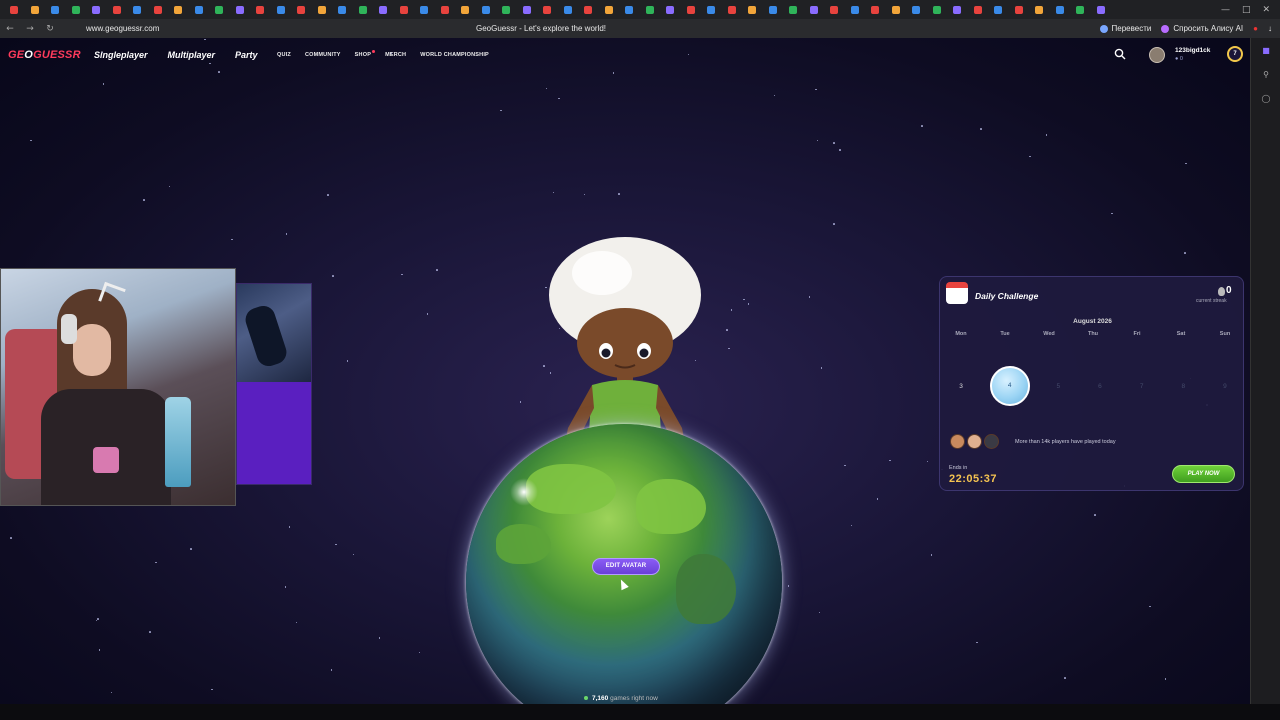 The height and width of the screenshot is (720, 1280). I want to click on sidebar-app-icon: ■, so click(1265, 50).